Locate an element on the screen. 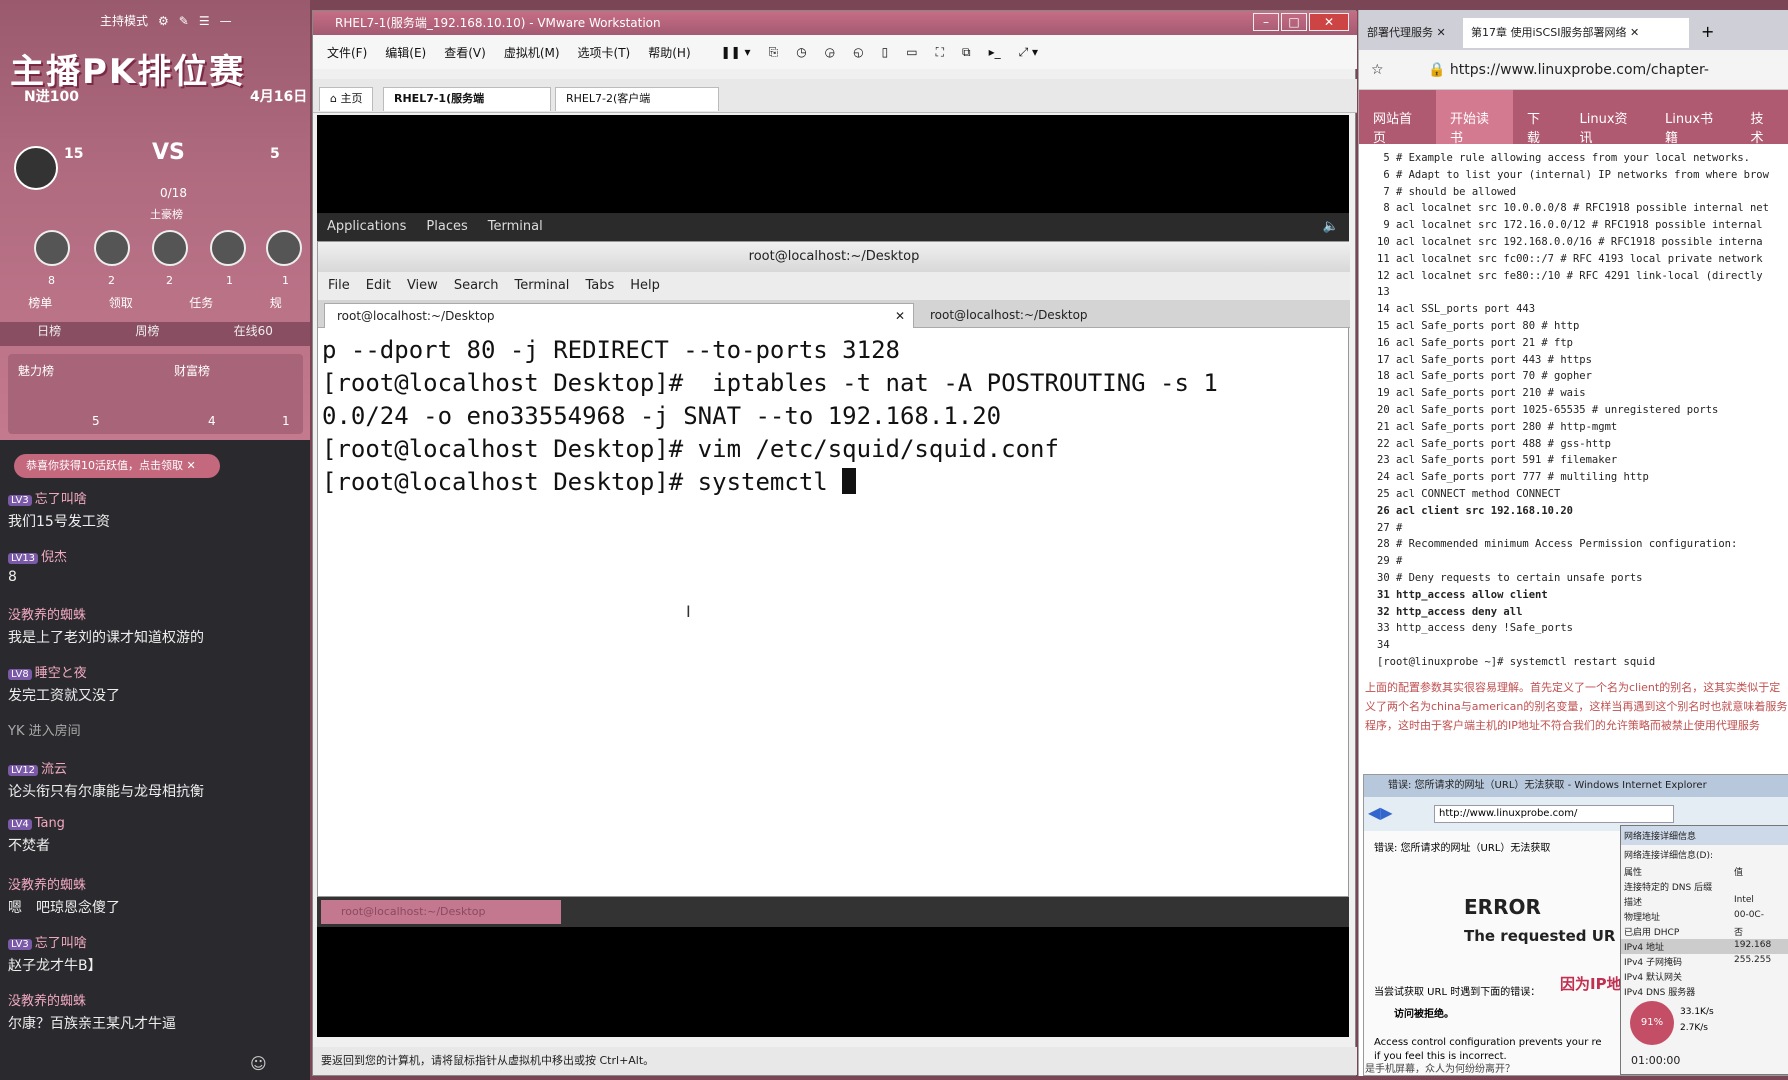  tab-rank: 榜单 is located at coordinates (40, 305).